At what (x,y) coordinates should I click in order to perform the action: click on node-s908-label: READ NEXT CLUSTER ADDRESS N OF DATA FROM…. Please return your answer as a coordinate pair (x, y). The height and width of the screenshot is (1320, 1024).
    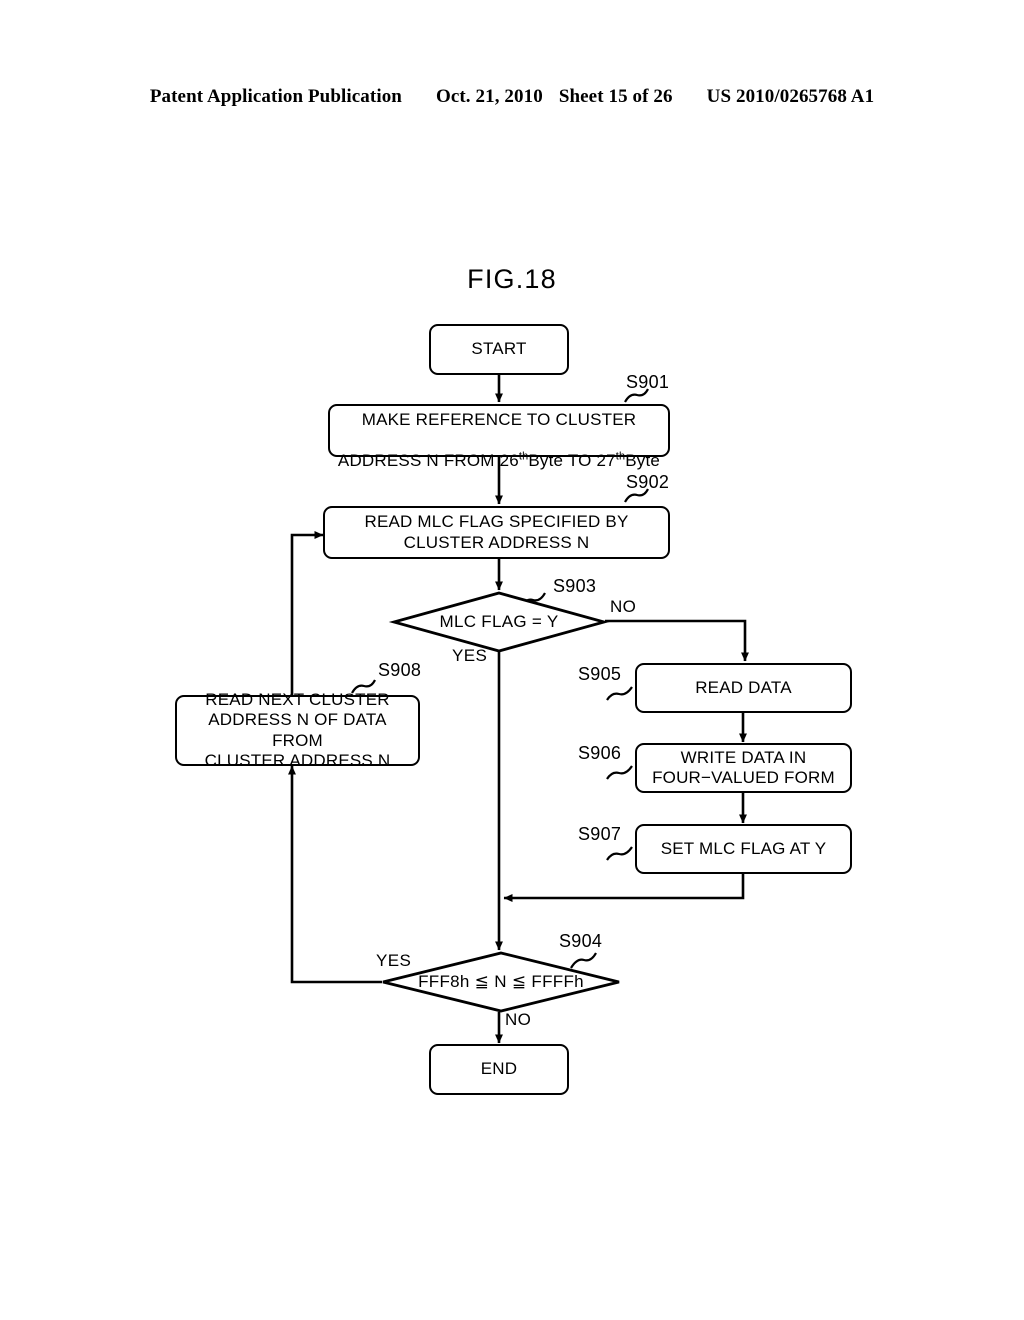
    Looking at the image, I should click on (297, 730).